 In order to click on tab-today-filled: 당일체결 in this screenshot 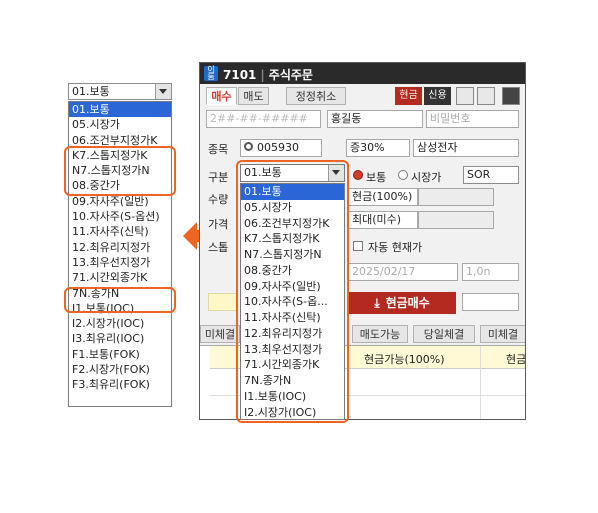, I will do `click(444, 334)`.